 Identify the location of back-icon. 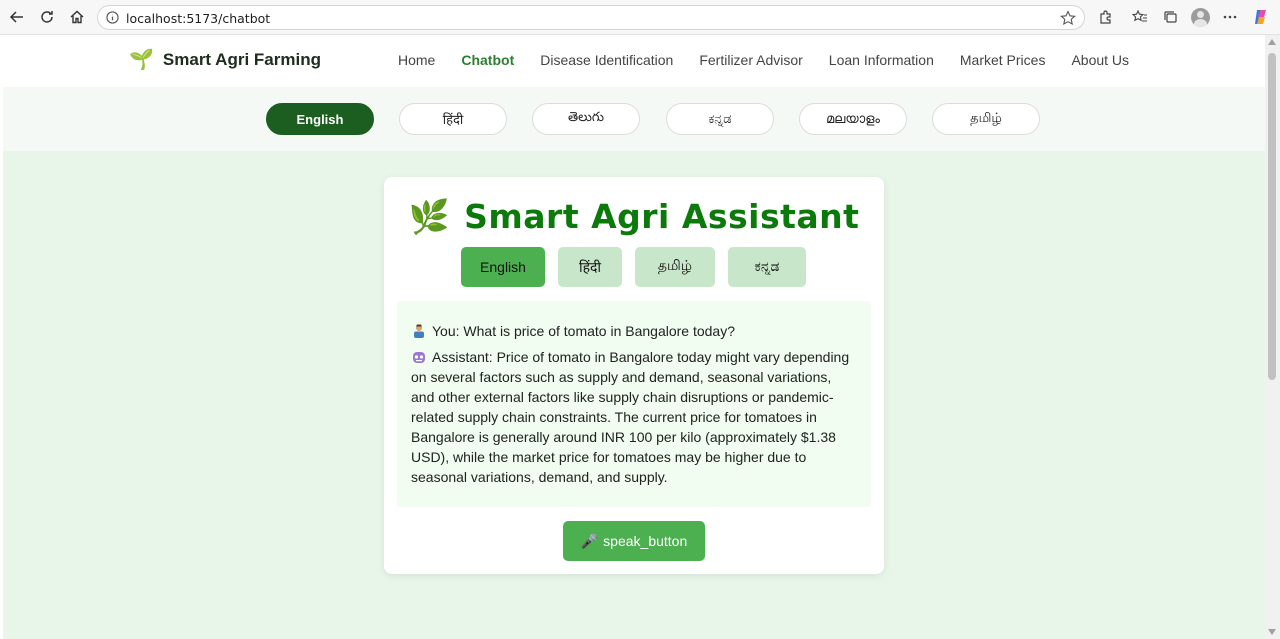
(17, 17).